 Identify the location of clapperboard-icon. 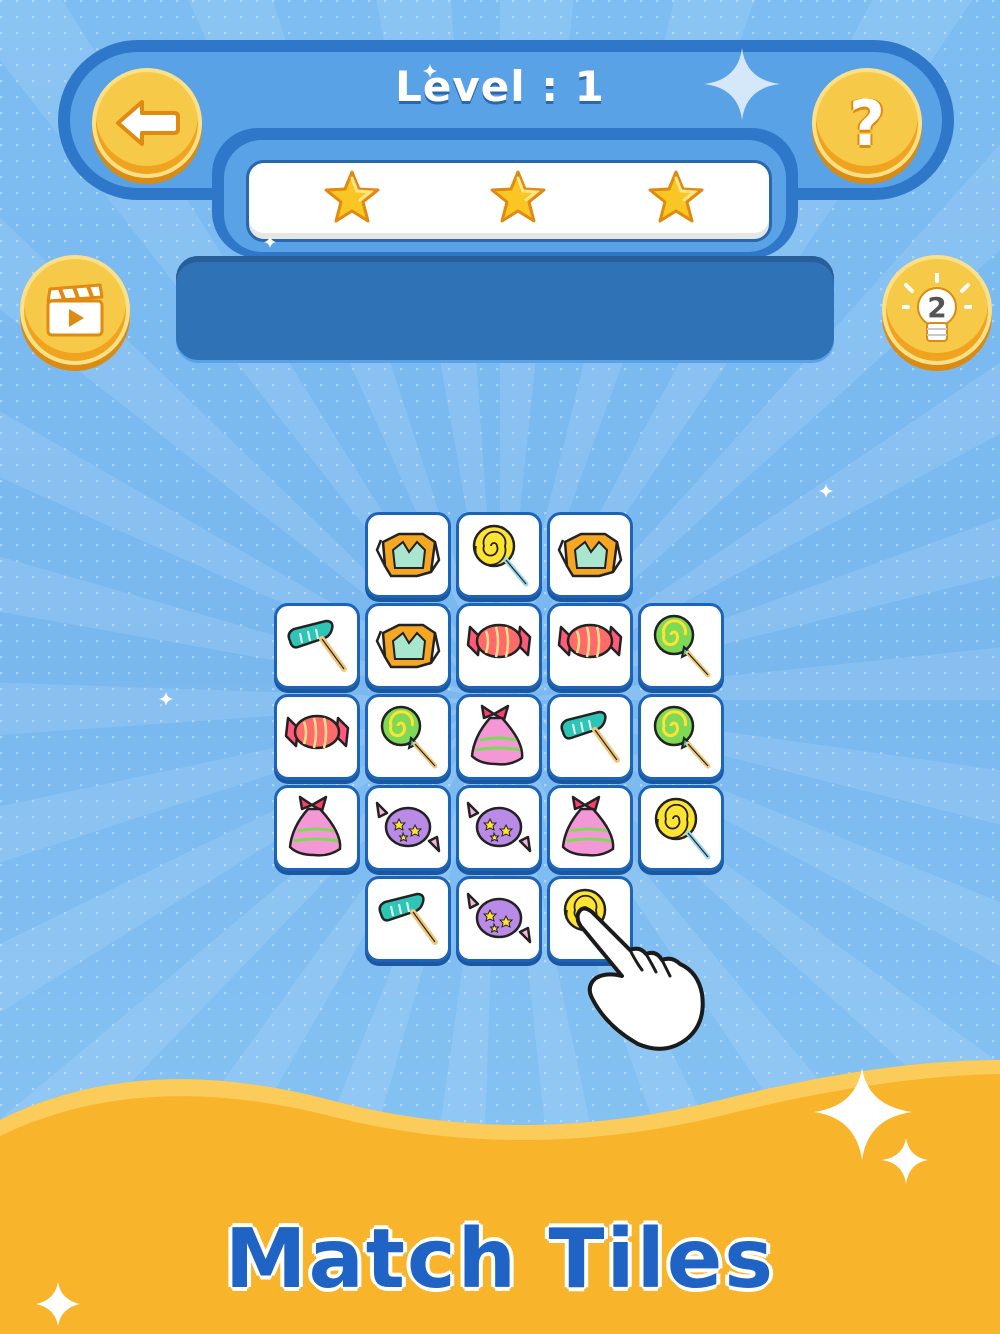
(75, 310).